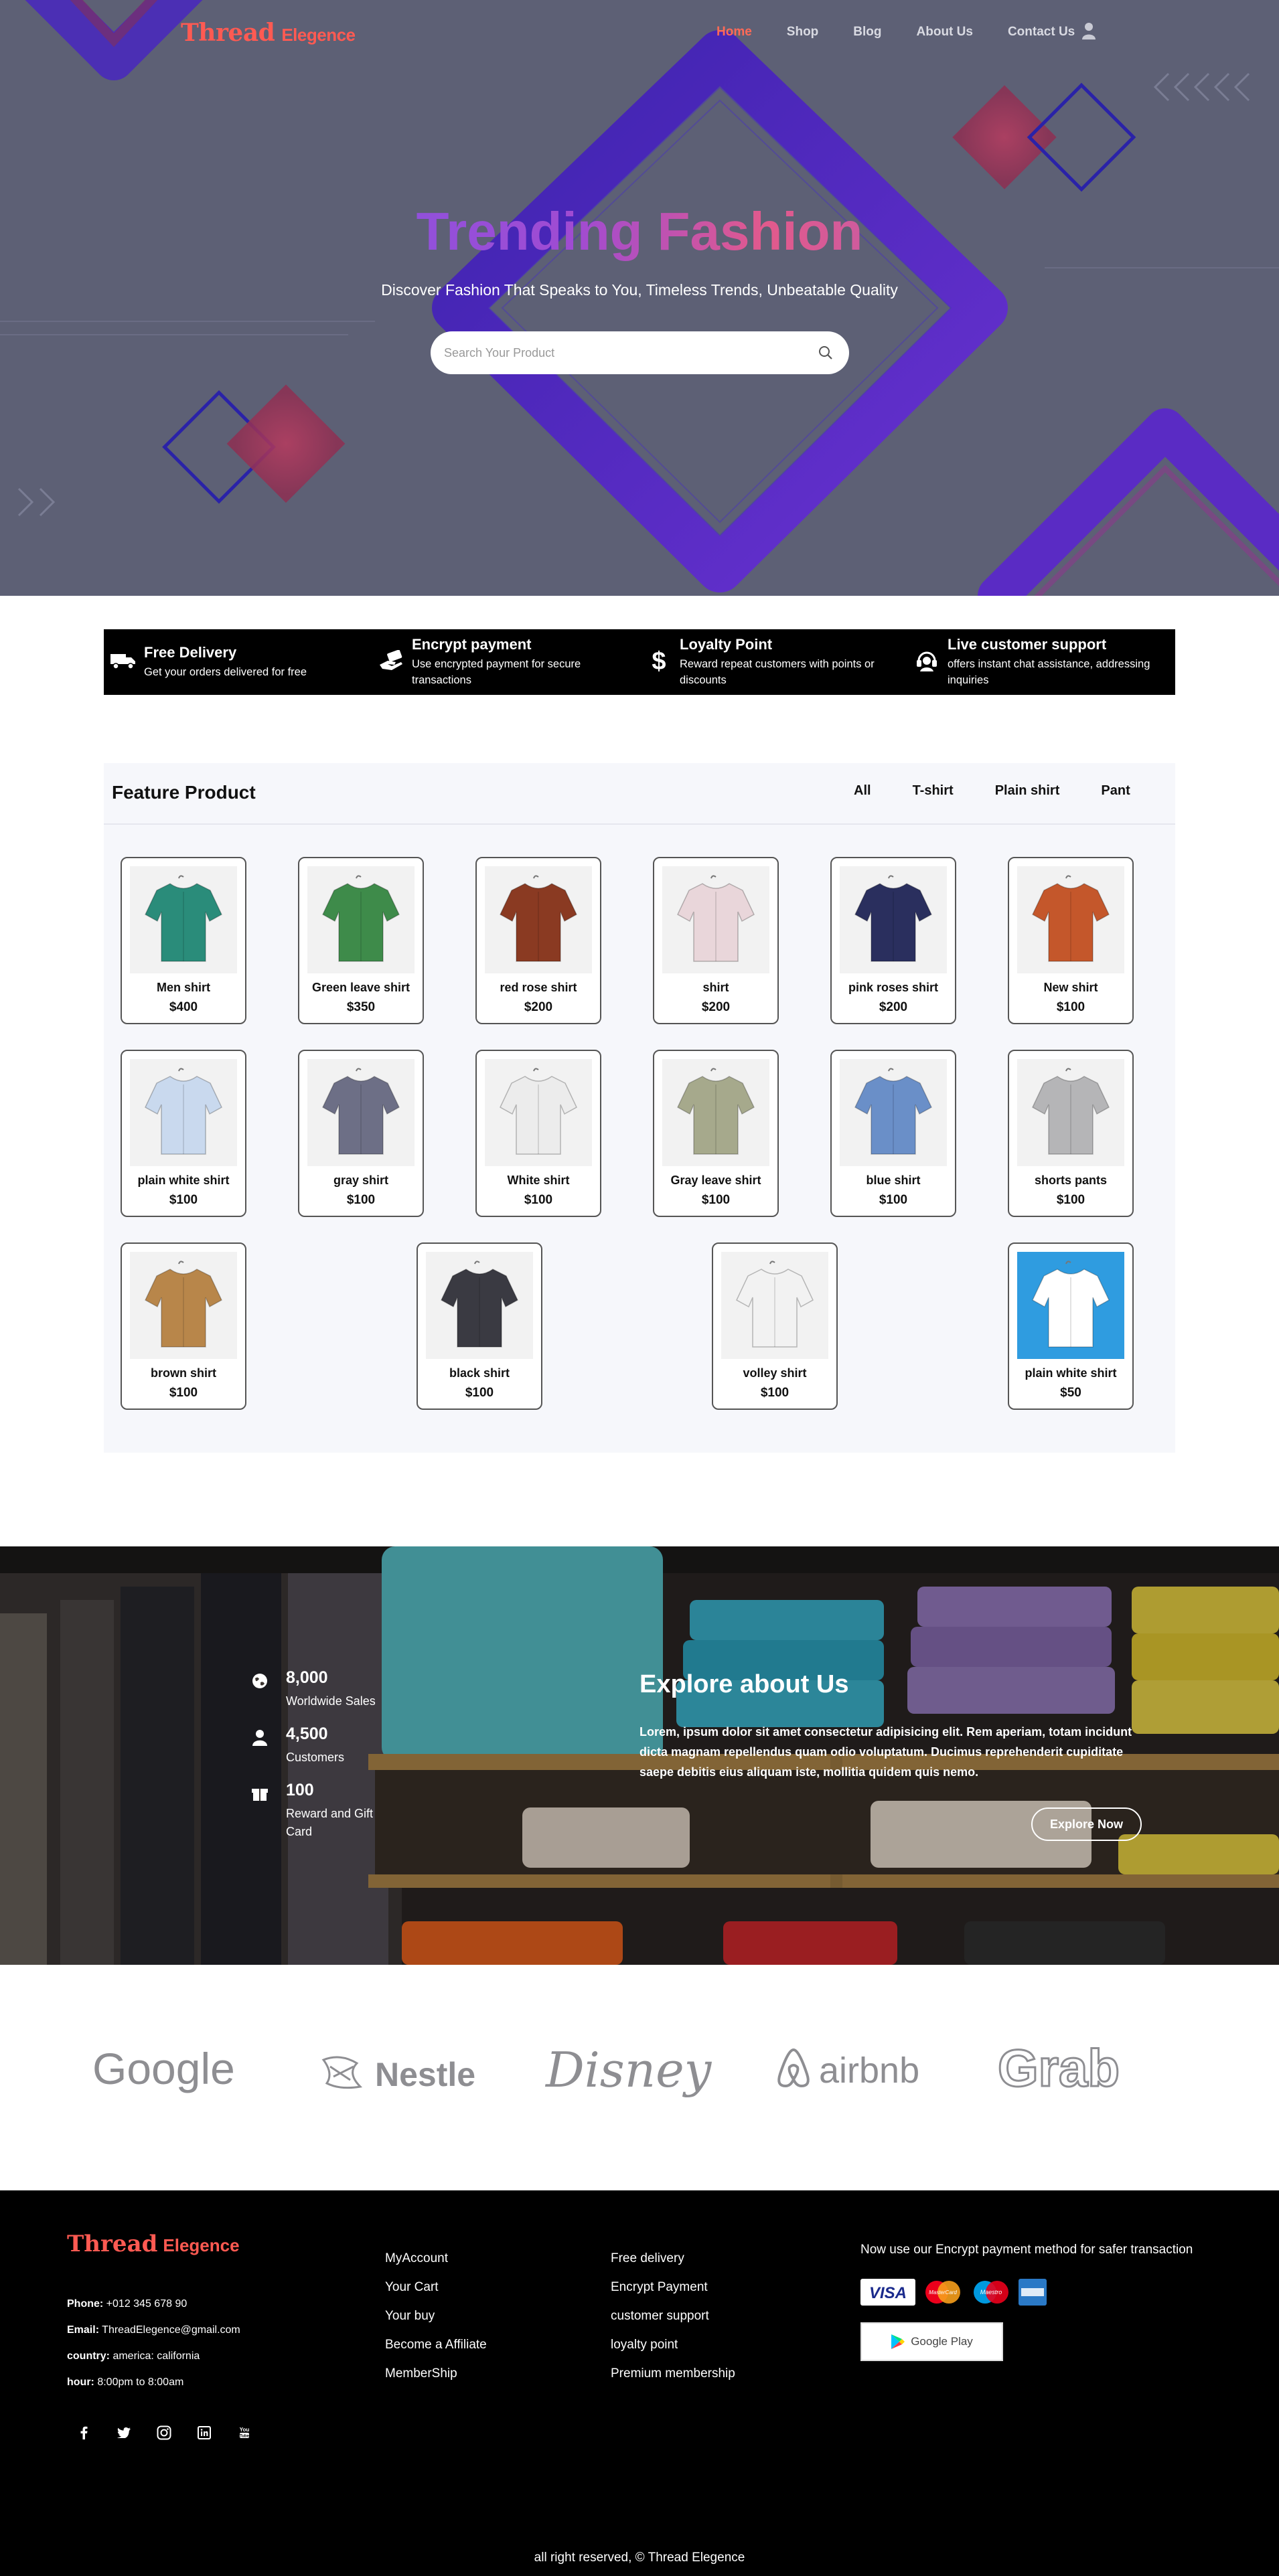  I want to click on twitter-icon, so click(123, 2433).